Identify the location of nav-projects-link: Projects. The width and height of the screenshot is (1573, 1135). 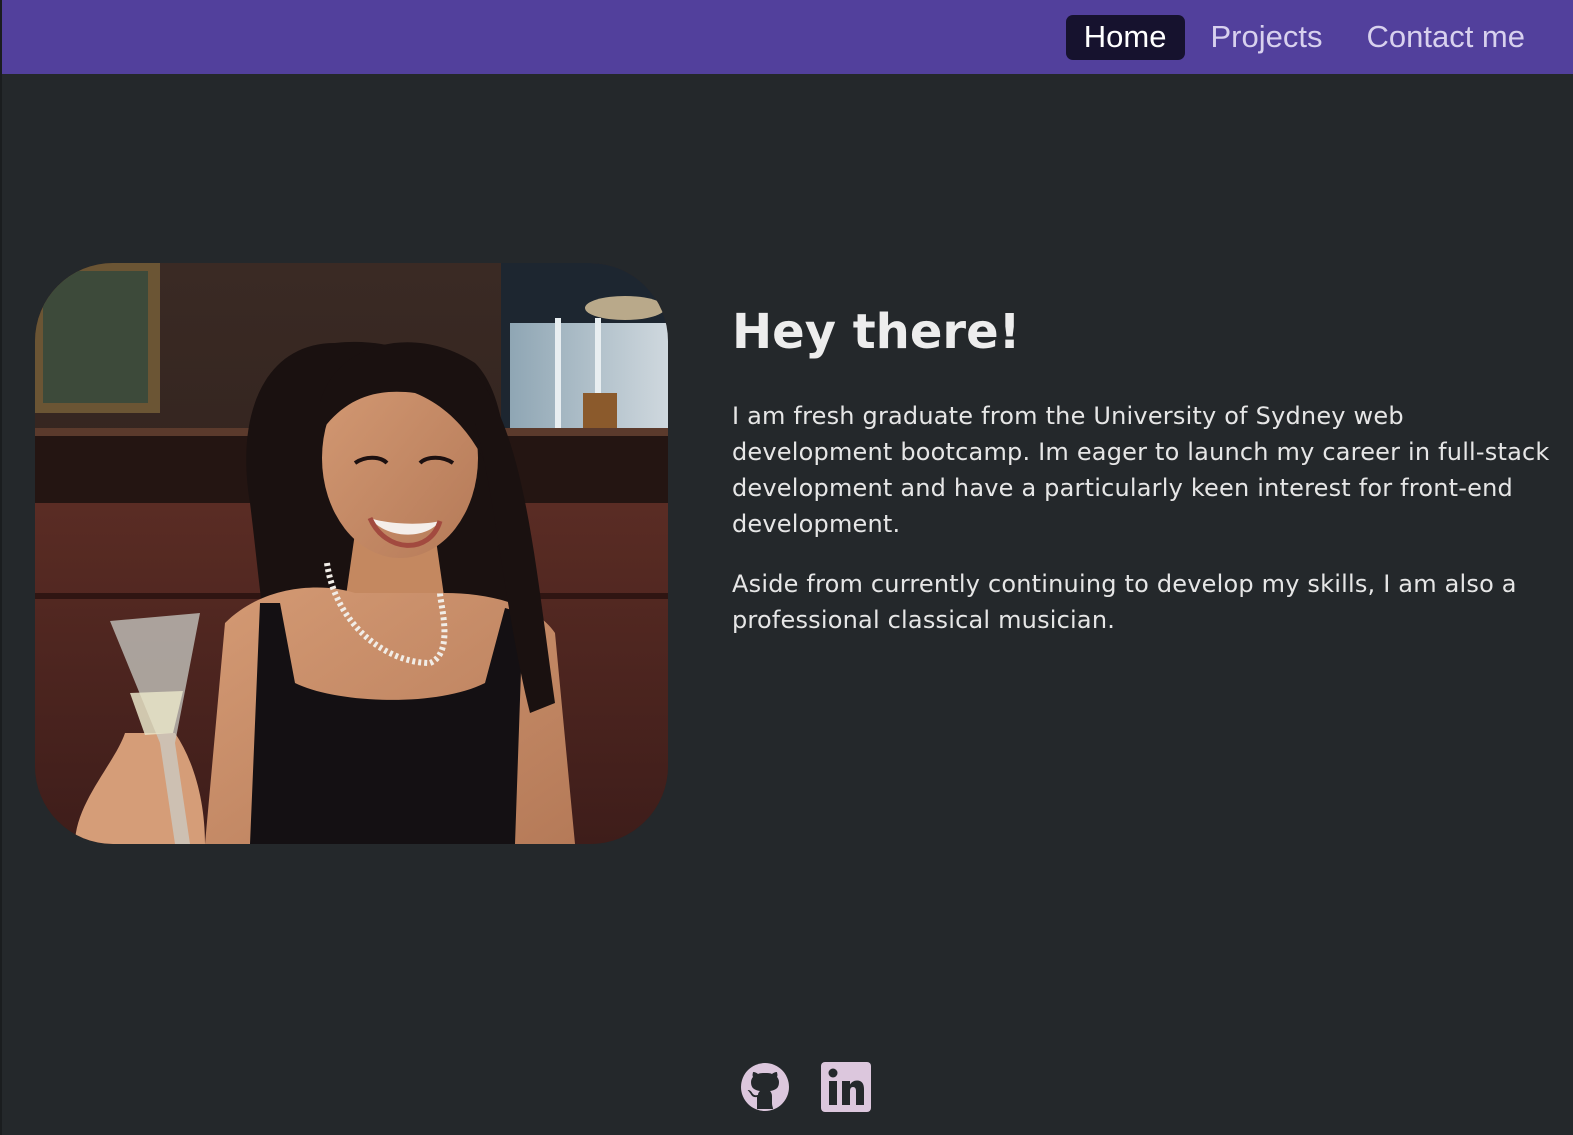
(1267, 37).